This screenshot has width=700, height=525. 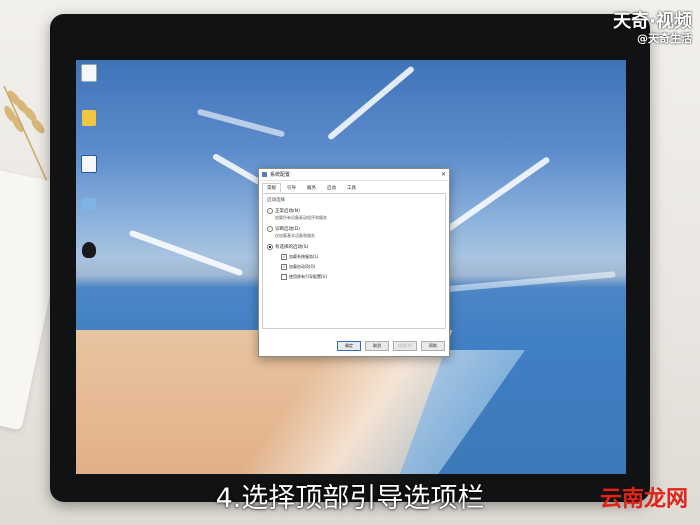 I want to click on video-watermark: 天奇·视频 @天奇生活, so click(x=652, y=29).